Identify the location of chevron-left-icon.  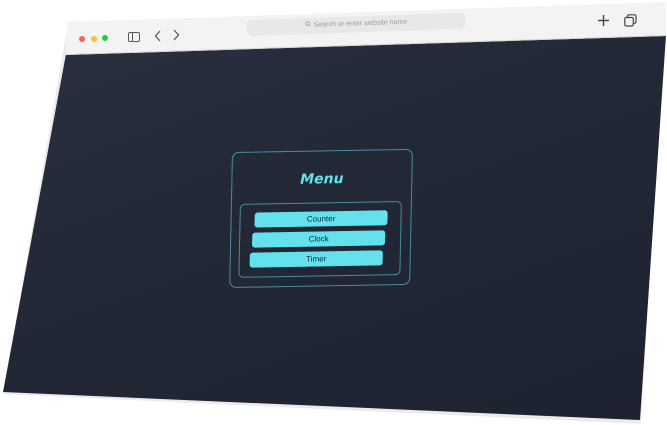
(158, 37).